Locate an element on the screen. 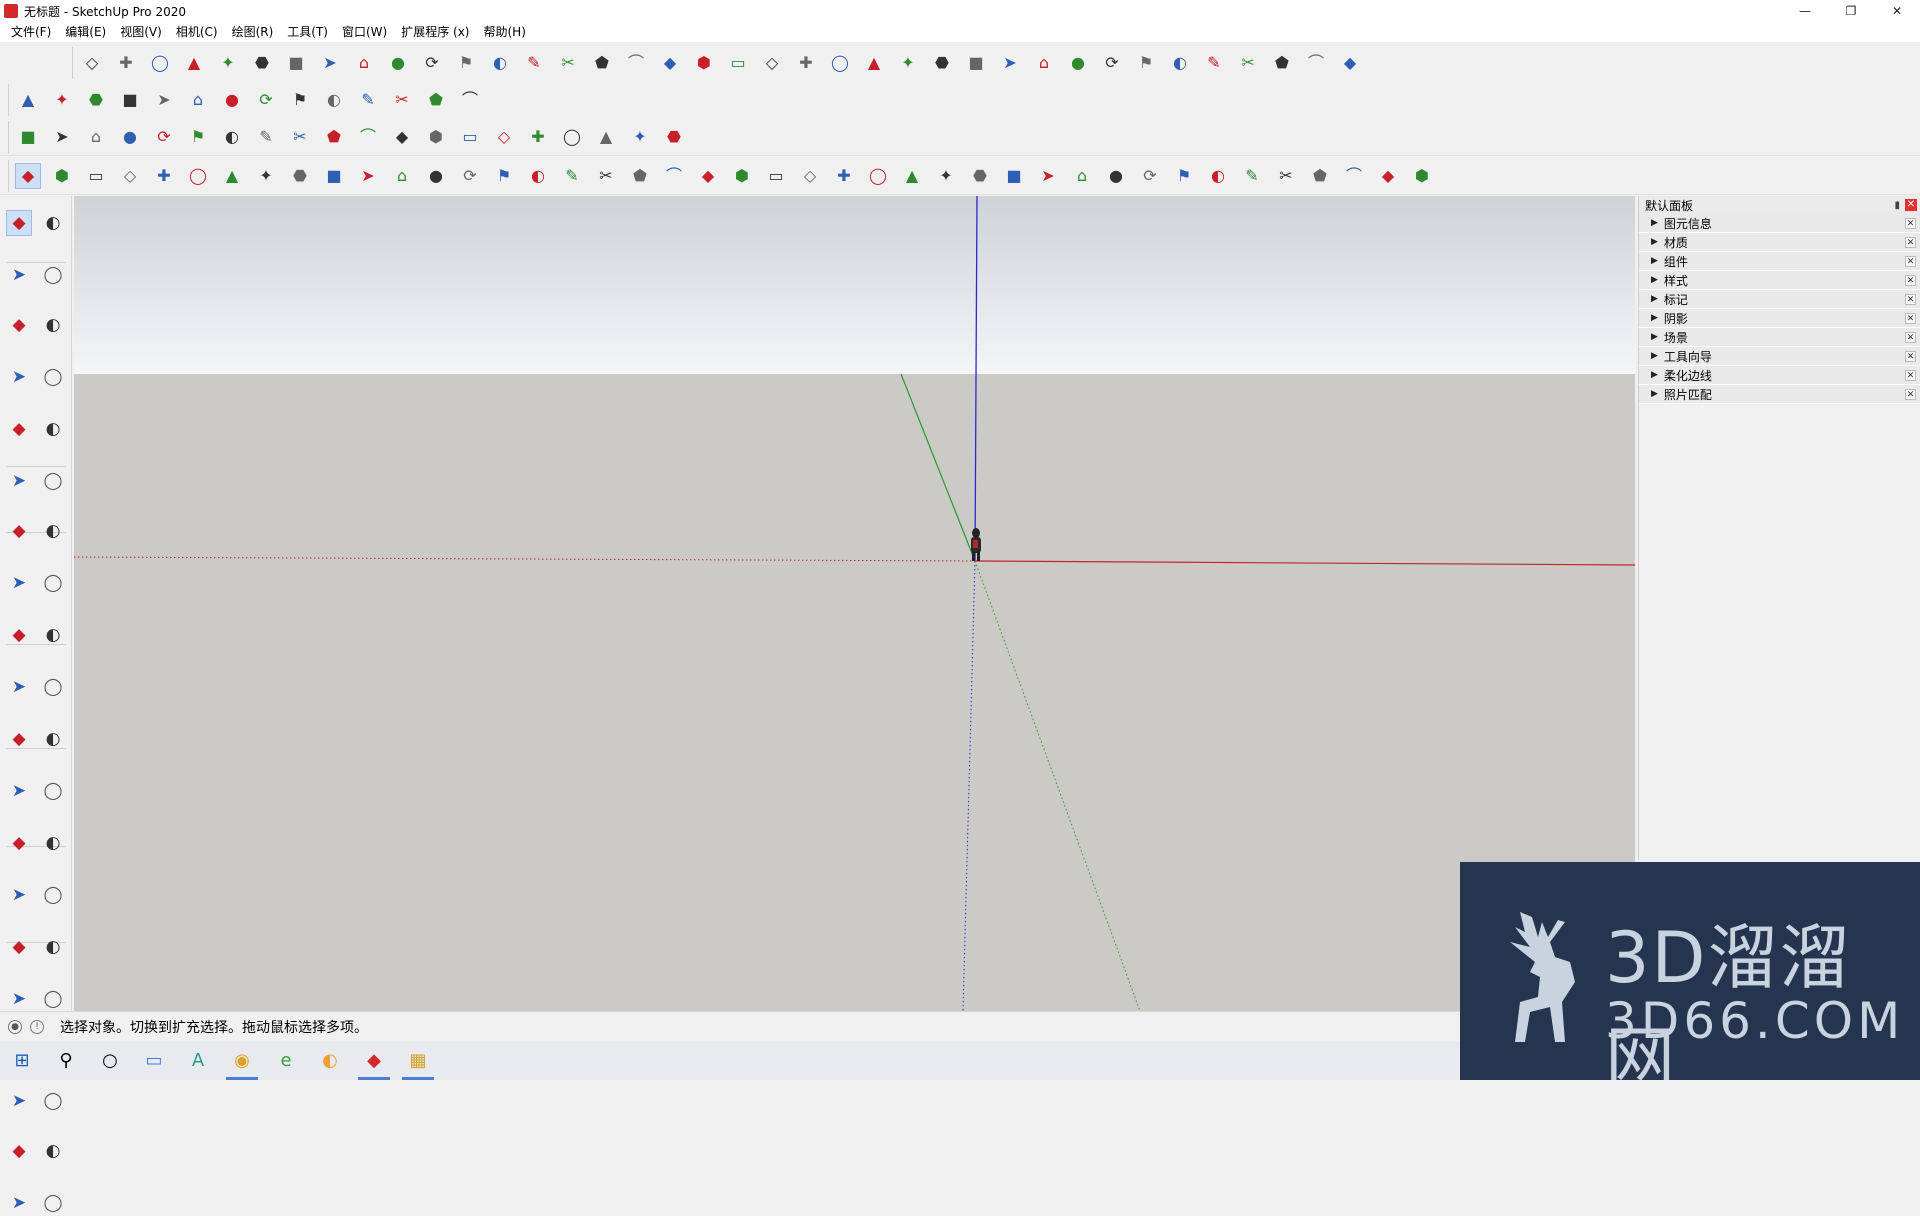 The height and width of the screenshot is (1216, 1920). paint-bucket-icon: ➤ is located at coordinates (19, 275).